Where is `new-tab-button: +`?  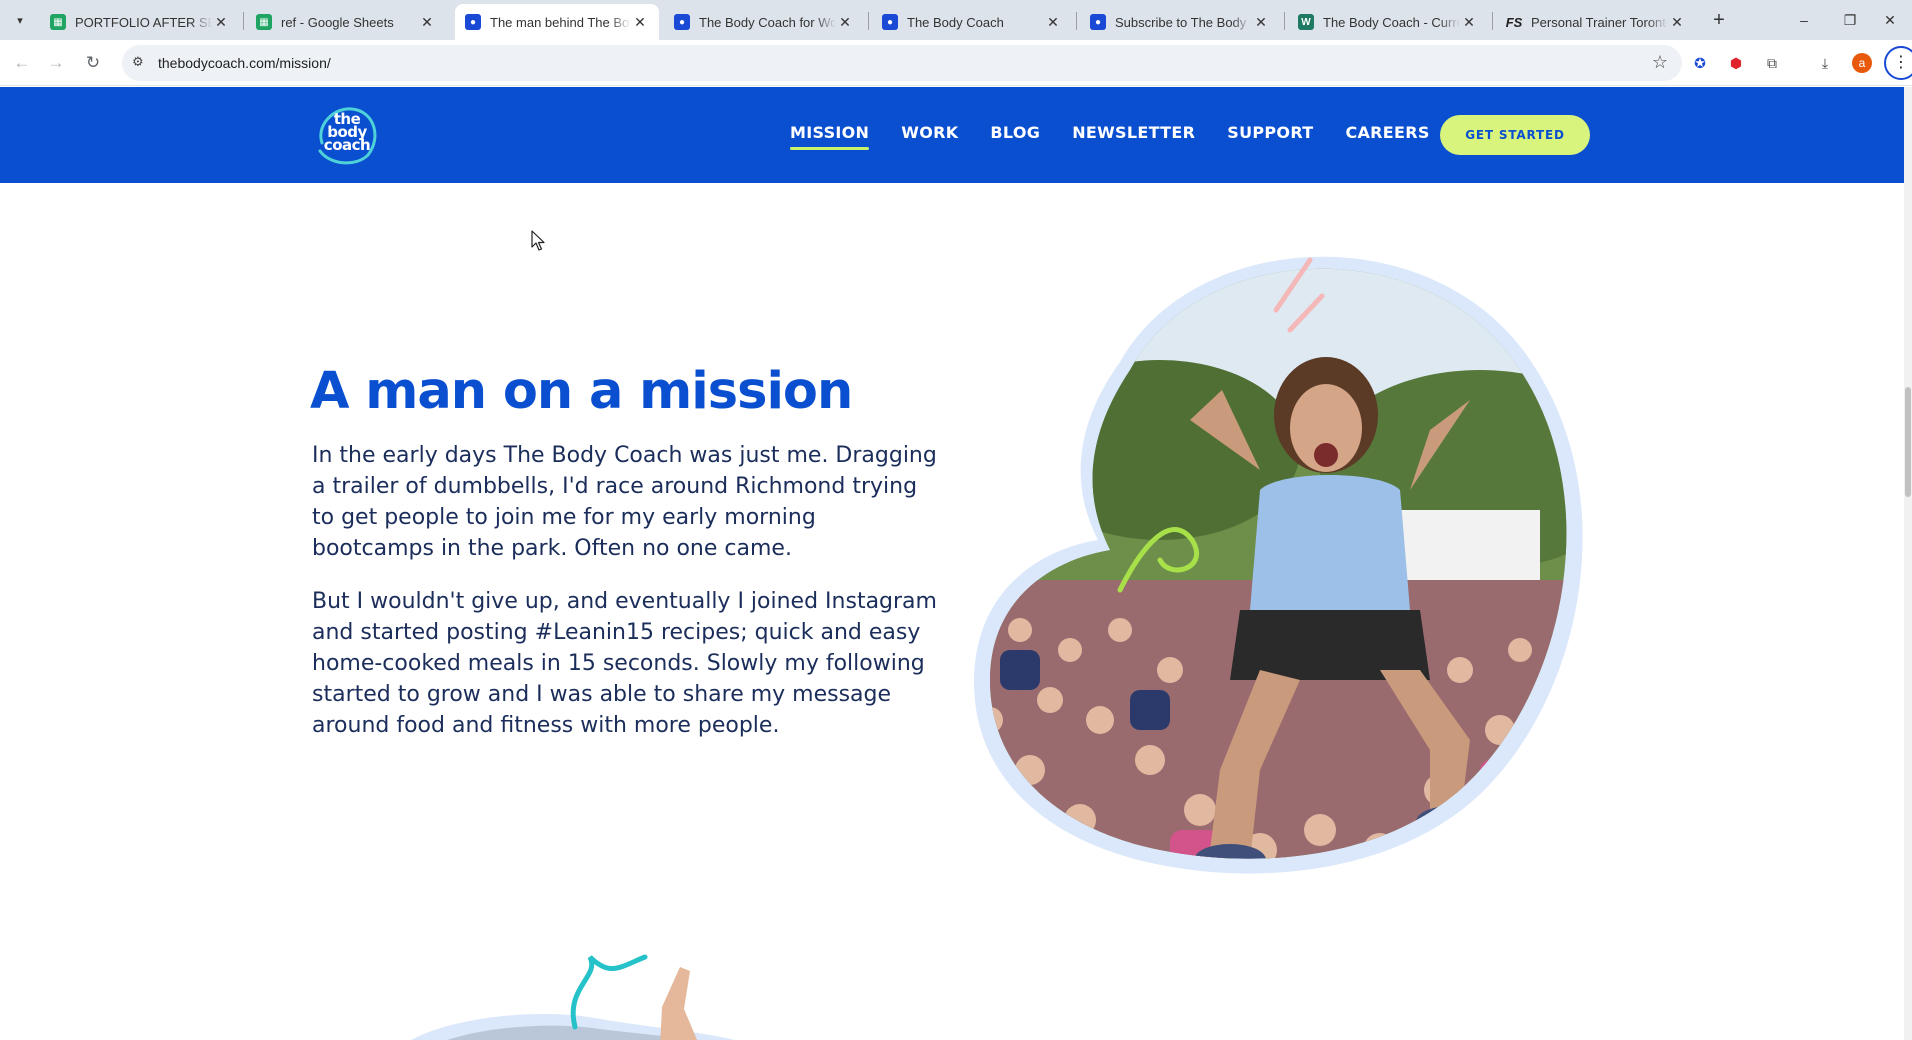 new-tab-button: + is located at coordinates (1719, 21).